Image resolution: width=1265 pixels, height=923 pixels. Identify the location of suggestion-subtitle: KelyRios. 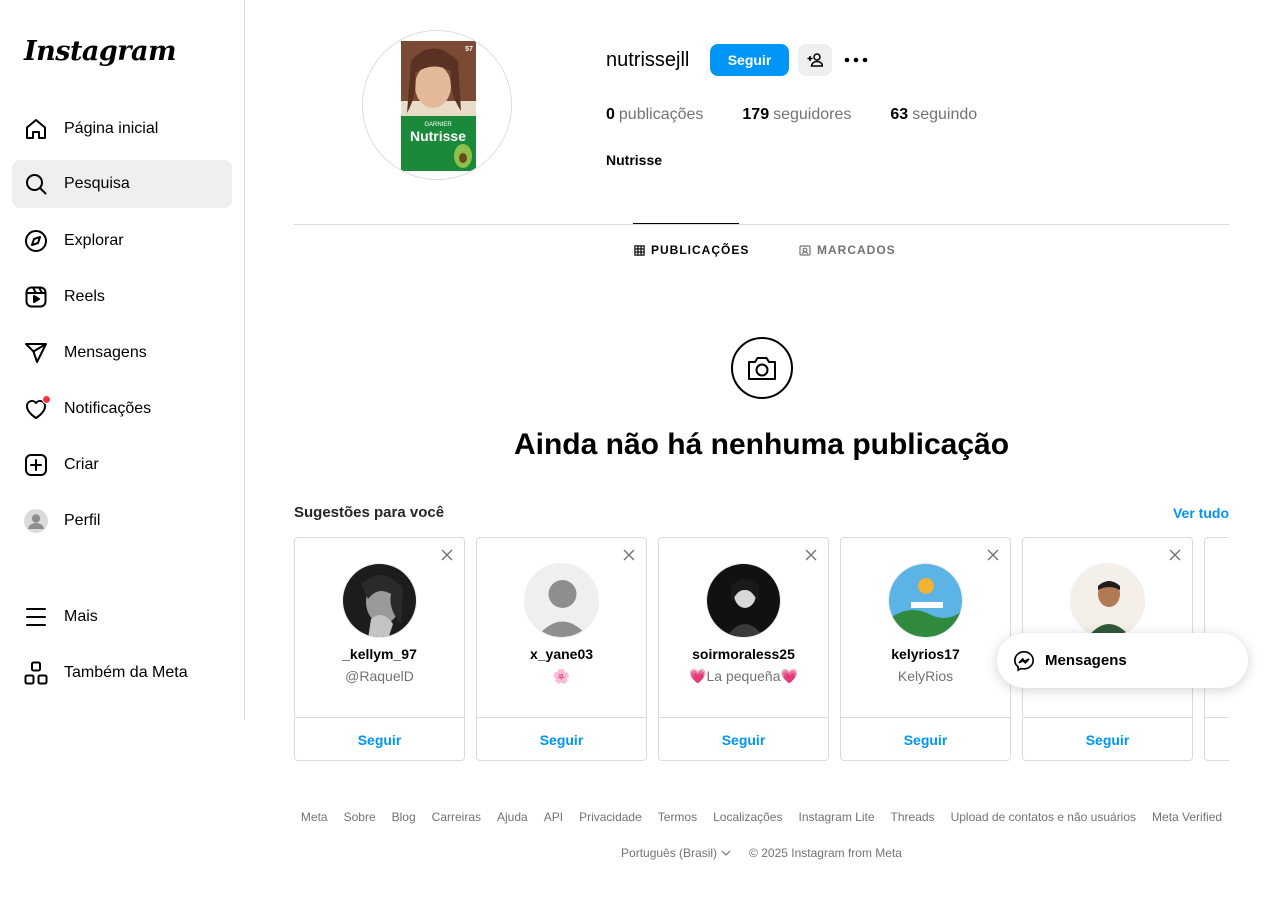
(925, 676).